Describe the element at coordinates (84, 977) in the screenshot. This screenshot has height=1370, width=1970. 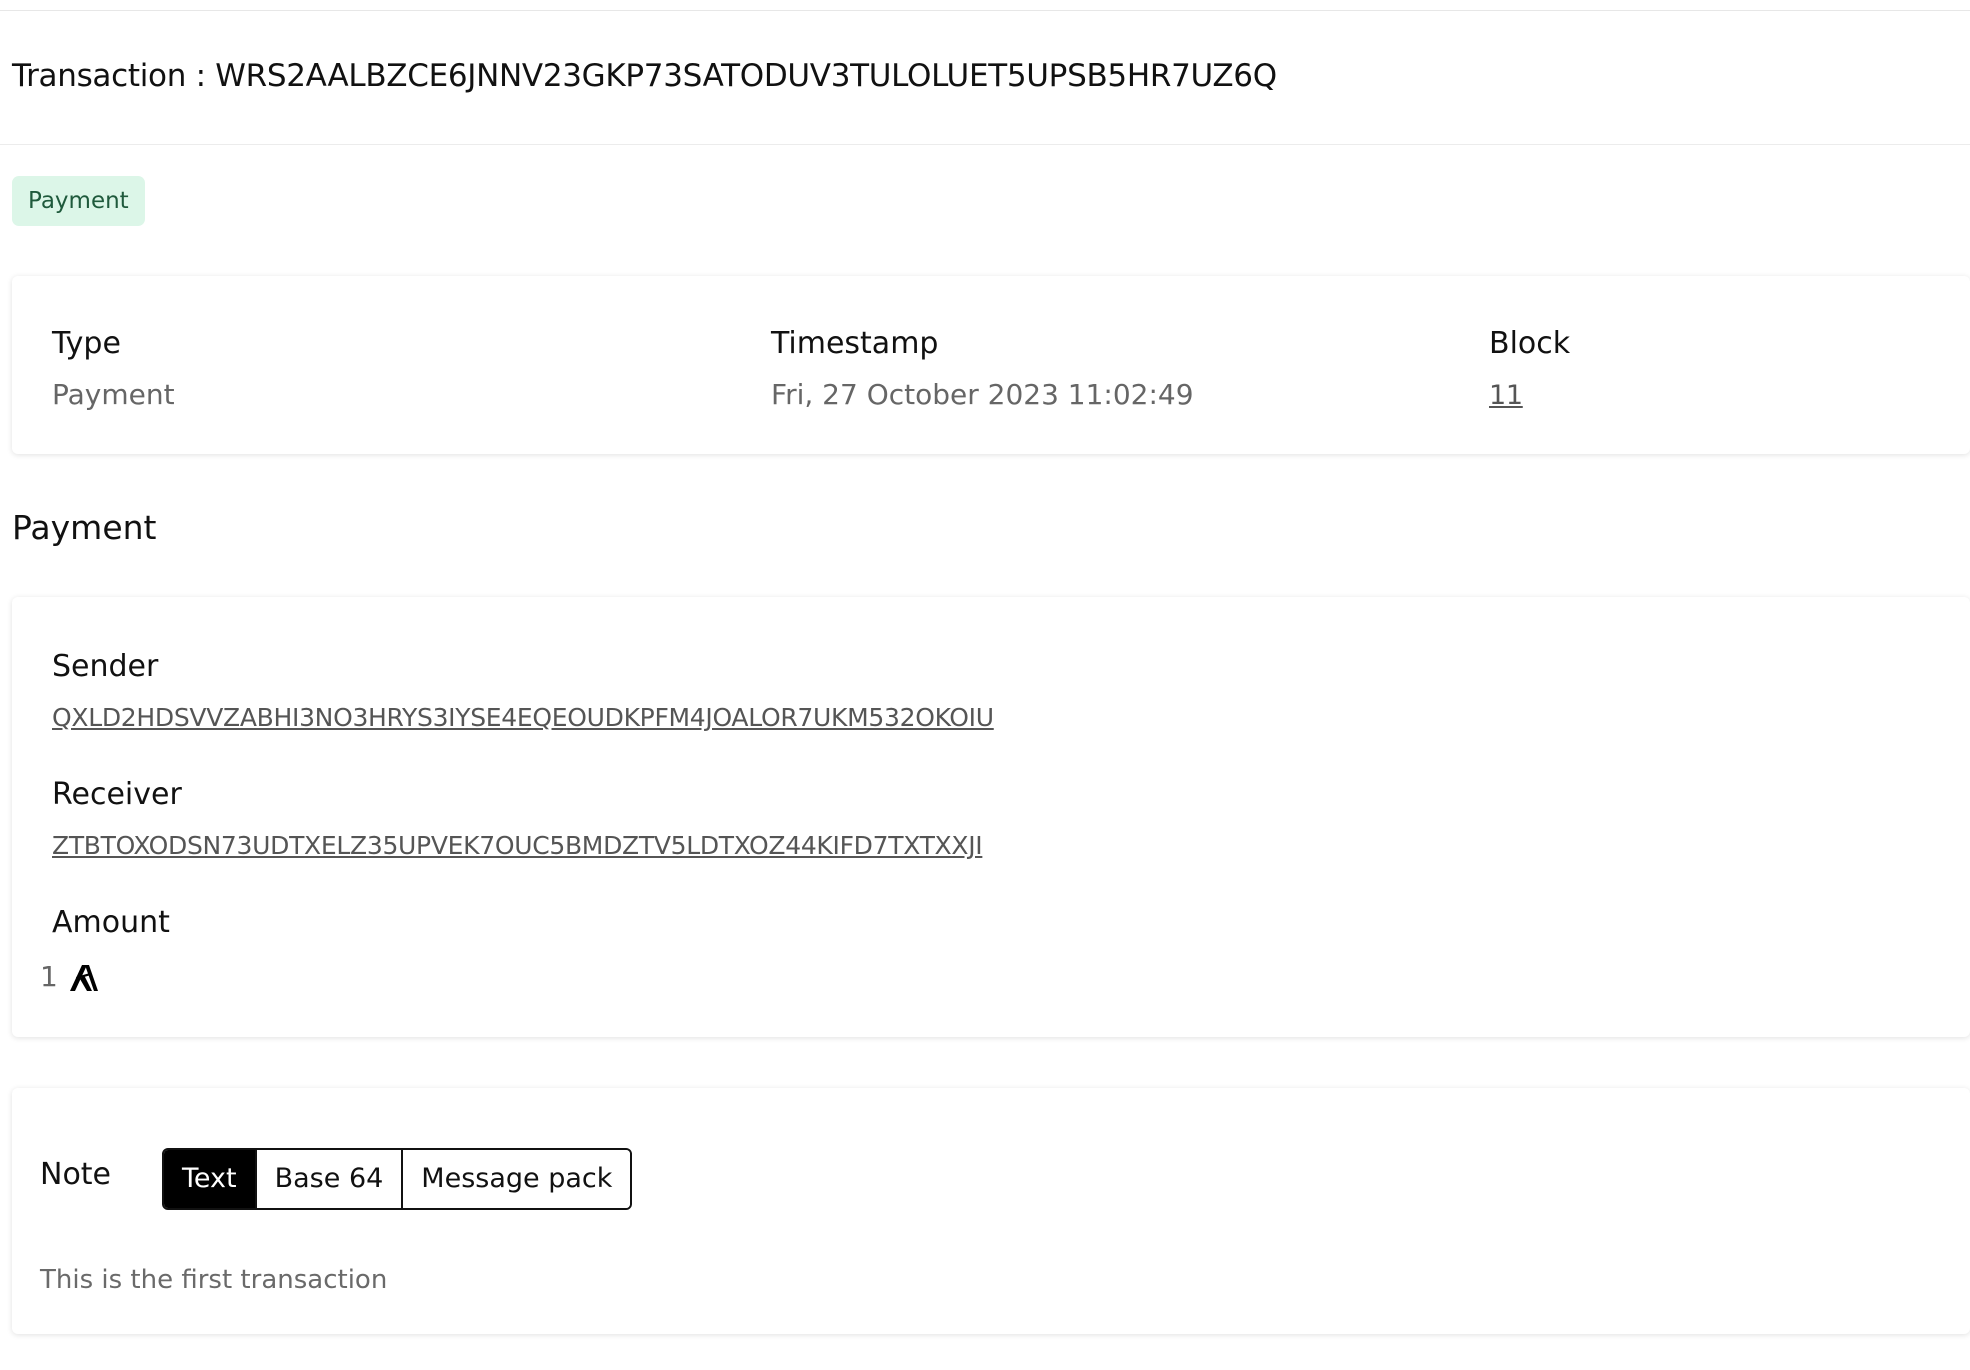
I see `algorand-icon` at that location.